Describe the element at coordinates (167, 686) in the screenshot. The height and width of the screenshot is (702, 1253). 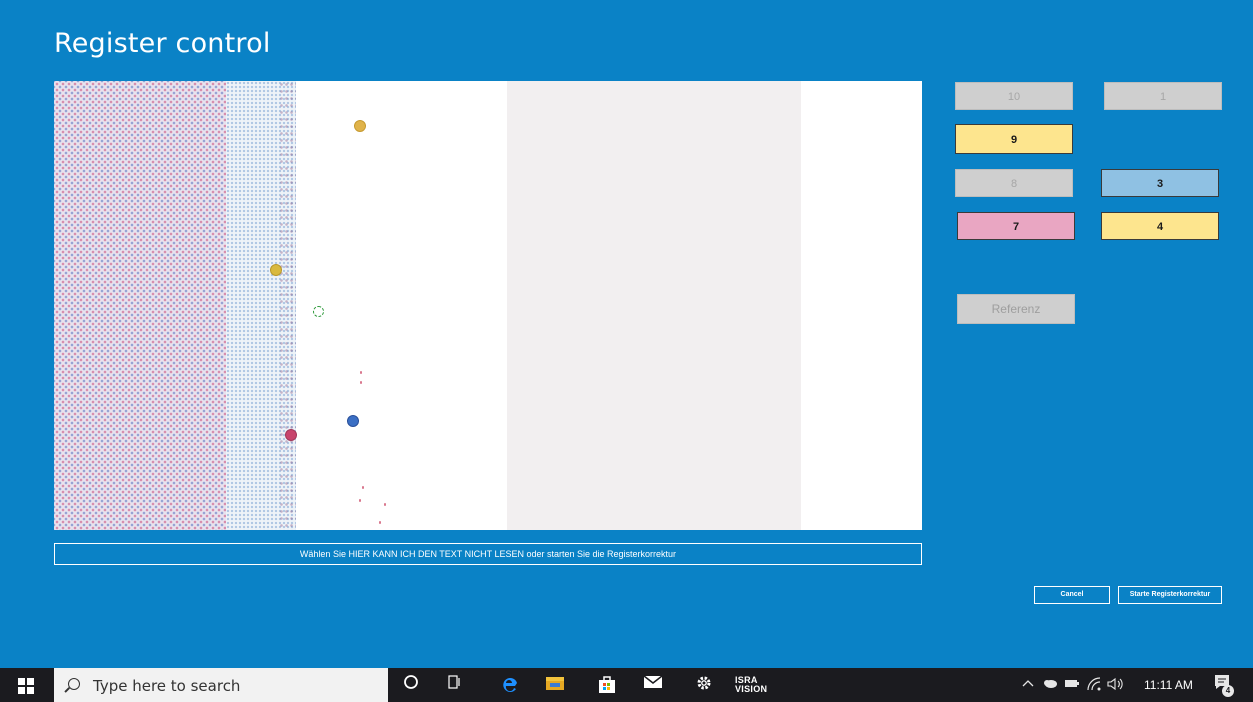
I see `search-placeholder: Type here to search` at that location.